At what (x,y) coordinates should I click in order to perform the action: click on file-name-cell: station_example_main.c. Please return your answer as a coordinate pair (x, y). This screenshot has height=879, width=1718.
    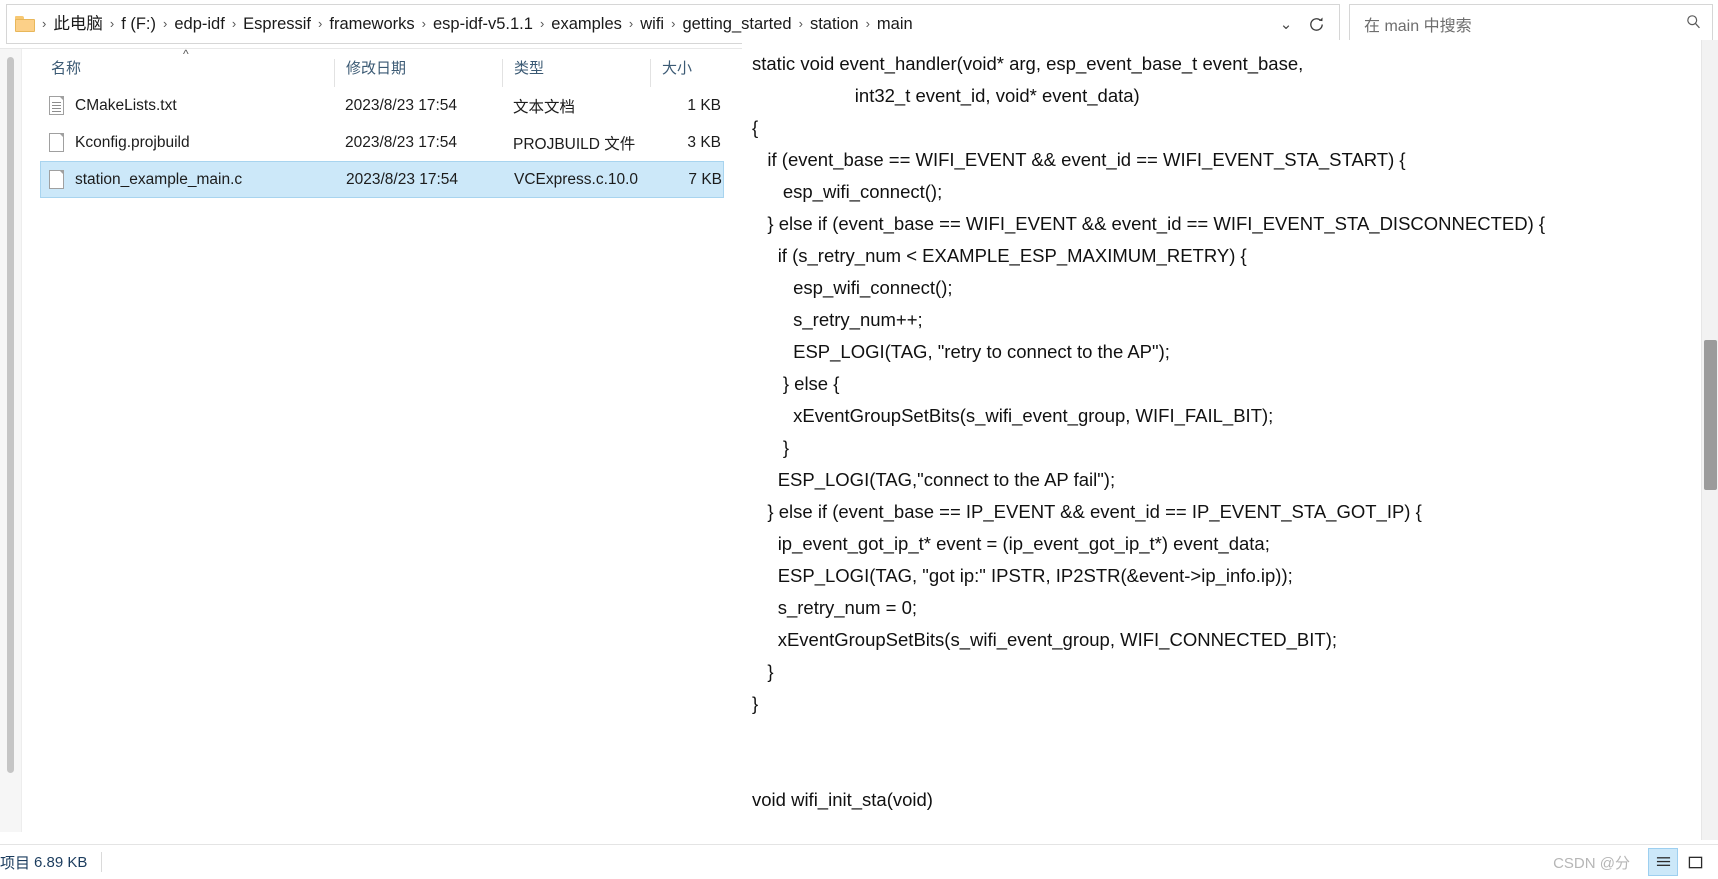
    Looking at the image, I should click on (193, 179).